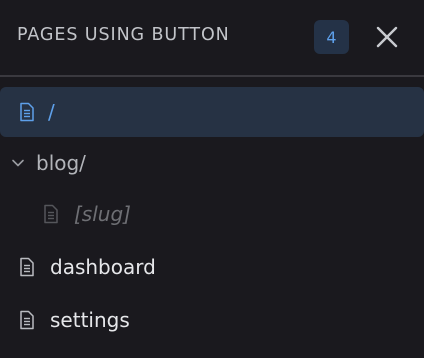 This screenshot has height=358, width=424. I want to click on tree-item-label: dashboard, so click(103, 267).